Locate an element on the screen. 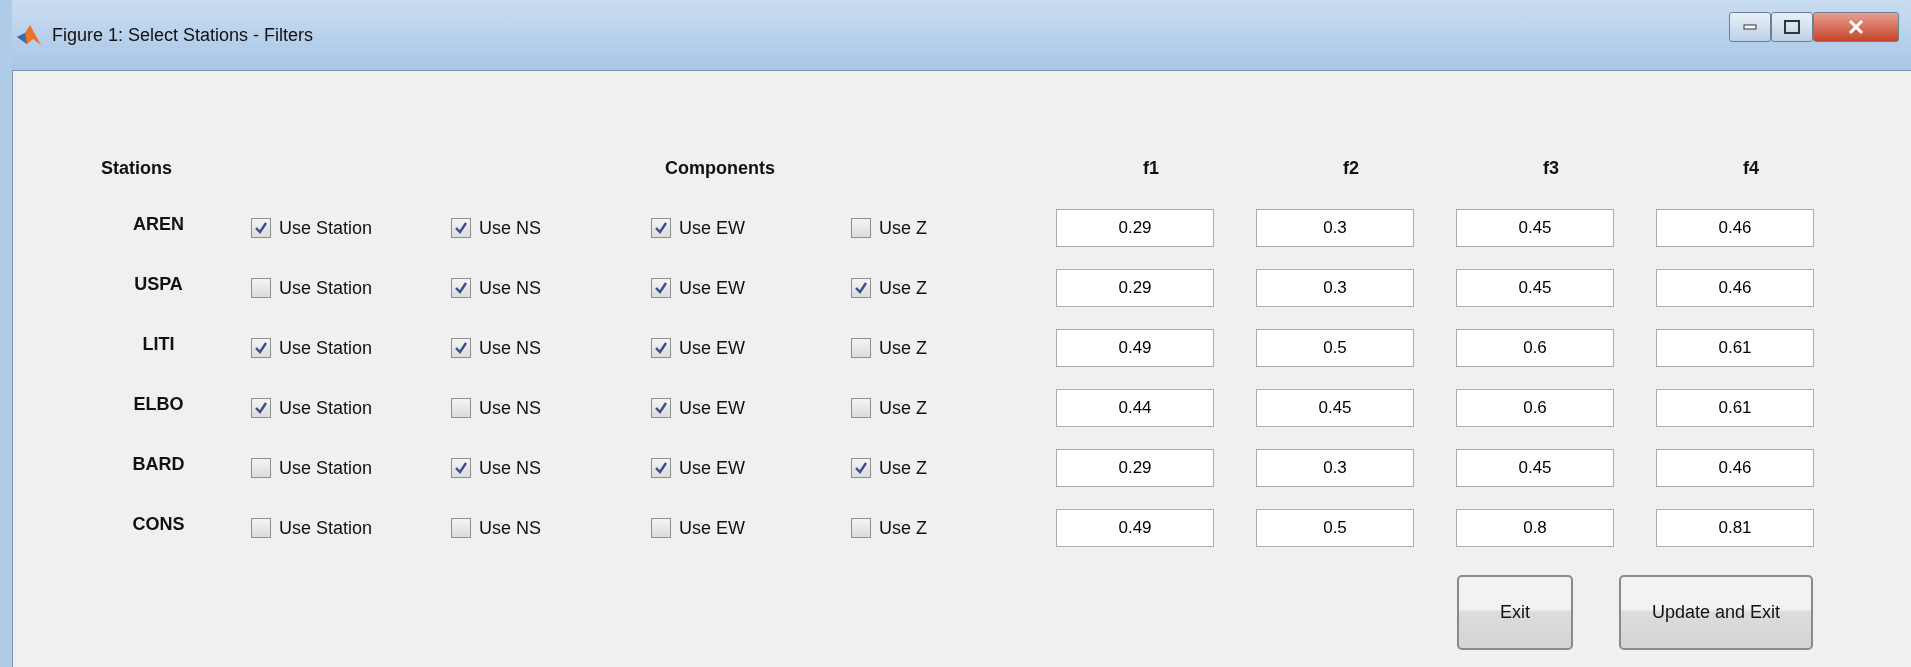 This screenshot has height=667, width=1911. column-heading: f2 is located at coordinates (1351, 168).